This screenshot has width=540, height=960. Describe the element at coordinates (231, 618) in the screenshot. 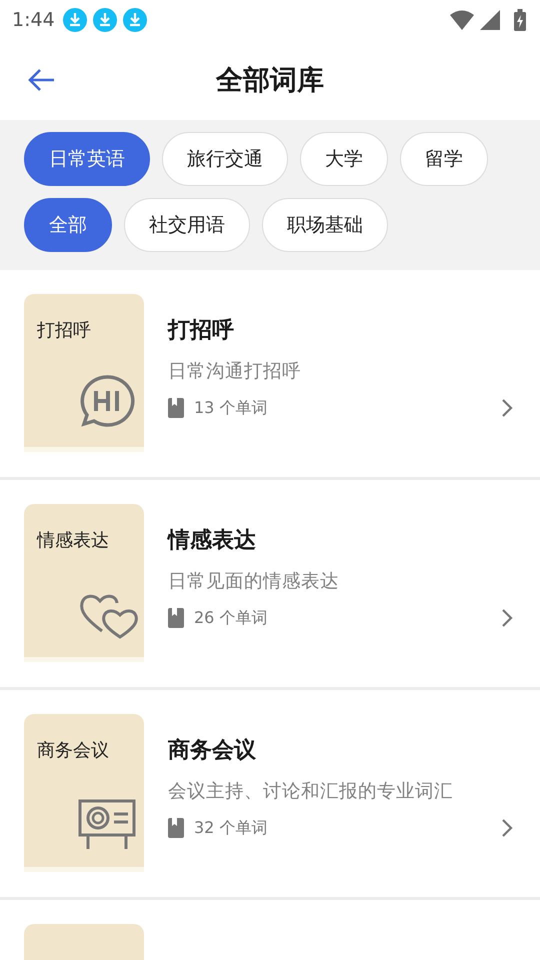

I see `word-count: 26 个单词` at that location.